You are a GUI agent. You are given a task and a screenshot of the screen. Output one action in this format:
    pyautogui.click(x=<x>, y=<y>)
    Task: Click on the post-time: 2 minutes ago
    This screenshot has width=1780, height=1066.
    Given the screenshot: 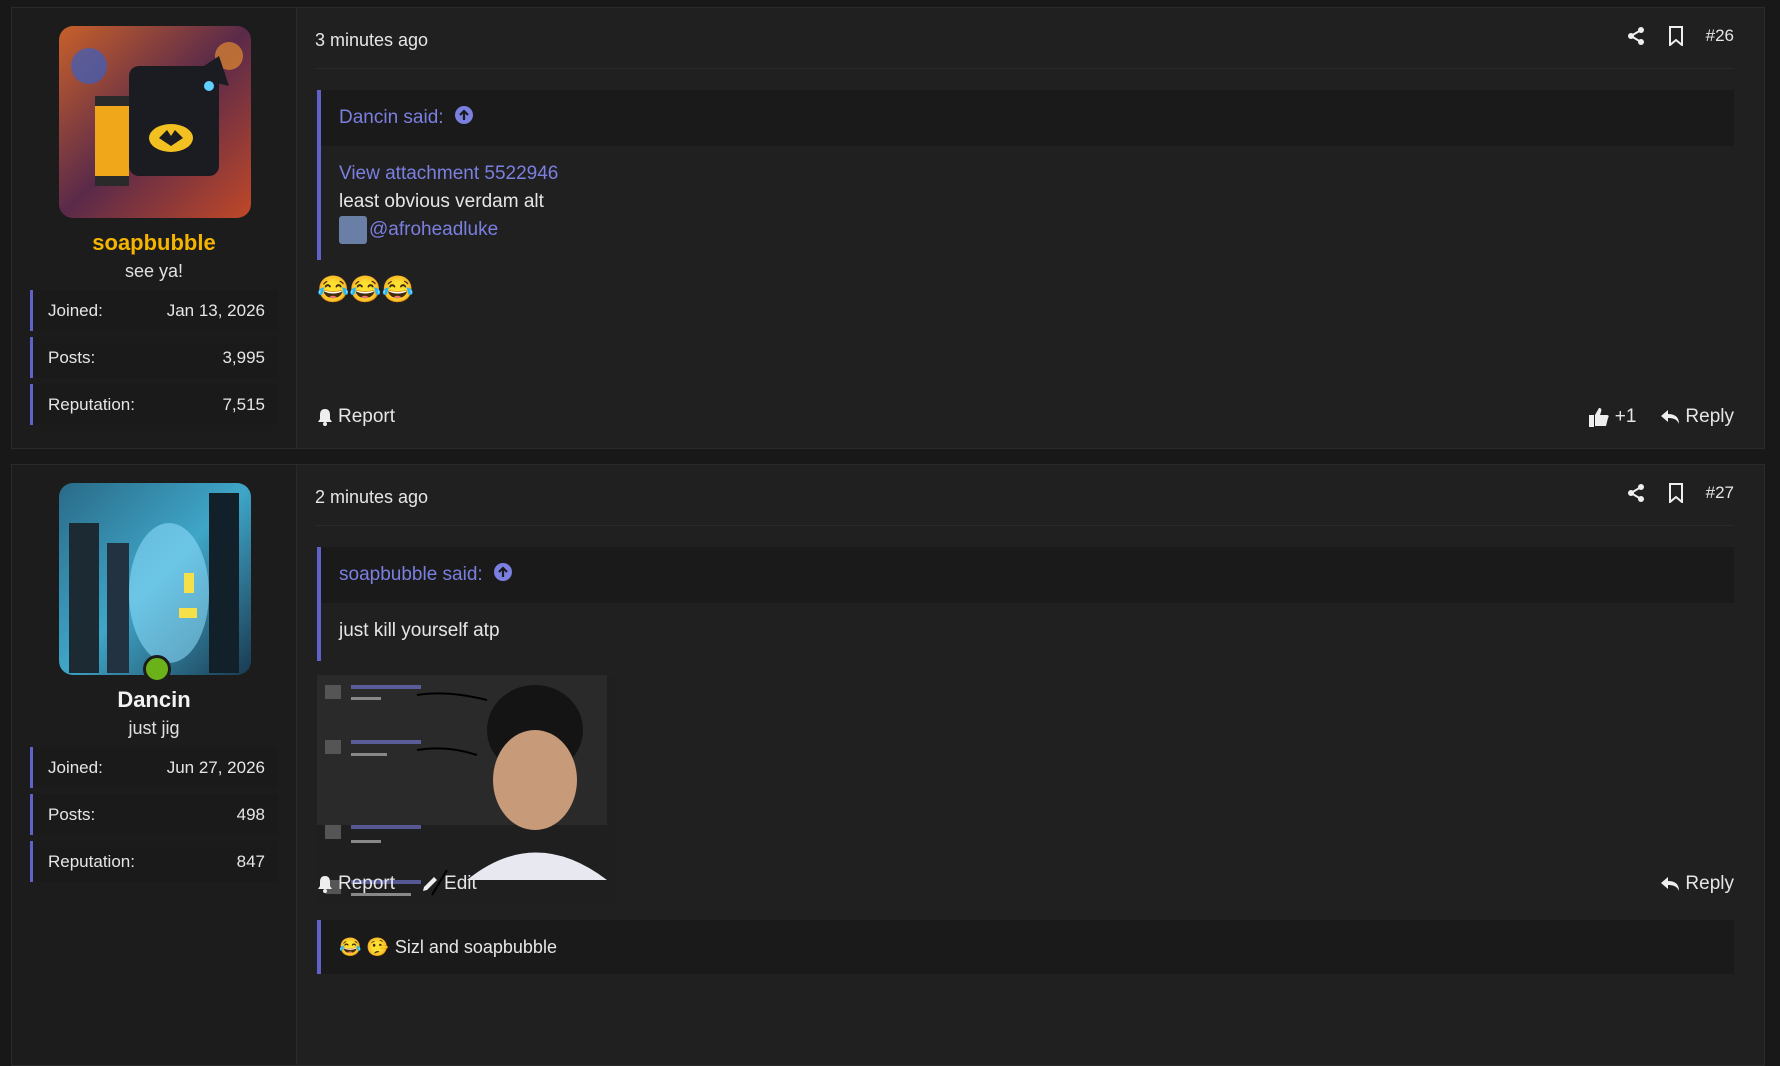 What is the action you would take?
    pyautogui.click(x=371, y=497)
    